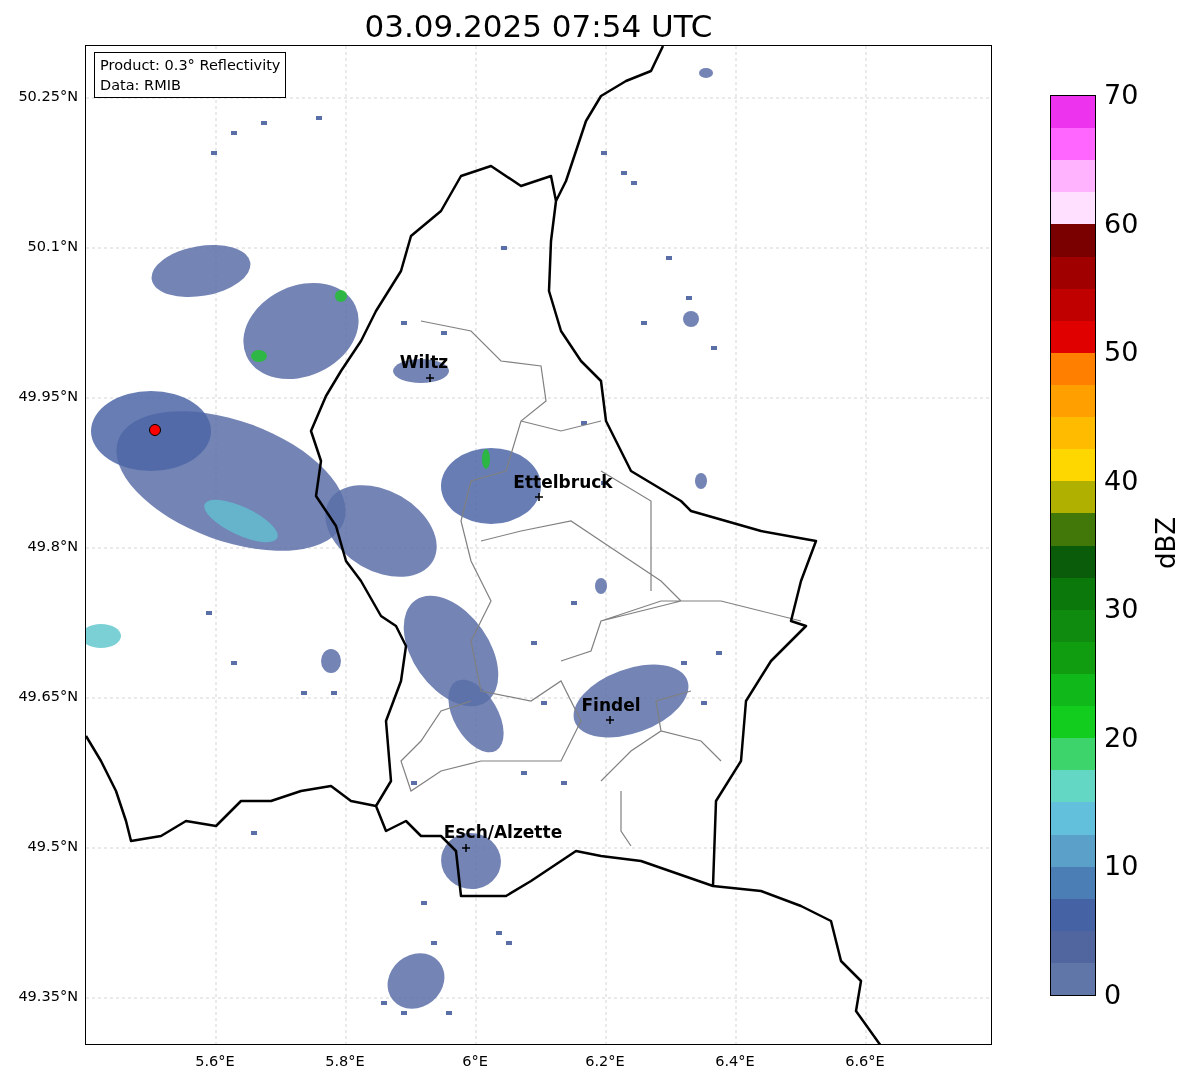  Describe the element at coordinates (475, 1061) in the screenshot. I see `axis-label: 6°E` at that location.